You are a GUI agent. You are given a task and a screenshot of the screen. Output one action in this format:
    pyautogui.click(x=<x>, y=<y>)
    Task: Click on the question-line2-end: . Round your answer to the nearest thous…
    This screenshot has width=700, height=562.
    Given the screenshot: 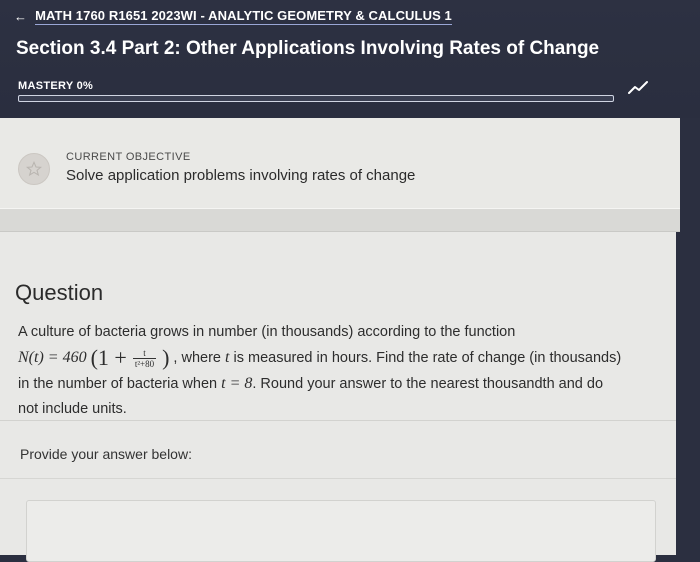 What is the action you would take?
    pyautogui.click(x=428, y=384)
    